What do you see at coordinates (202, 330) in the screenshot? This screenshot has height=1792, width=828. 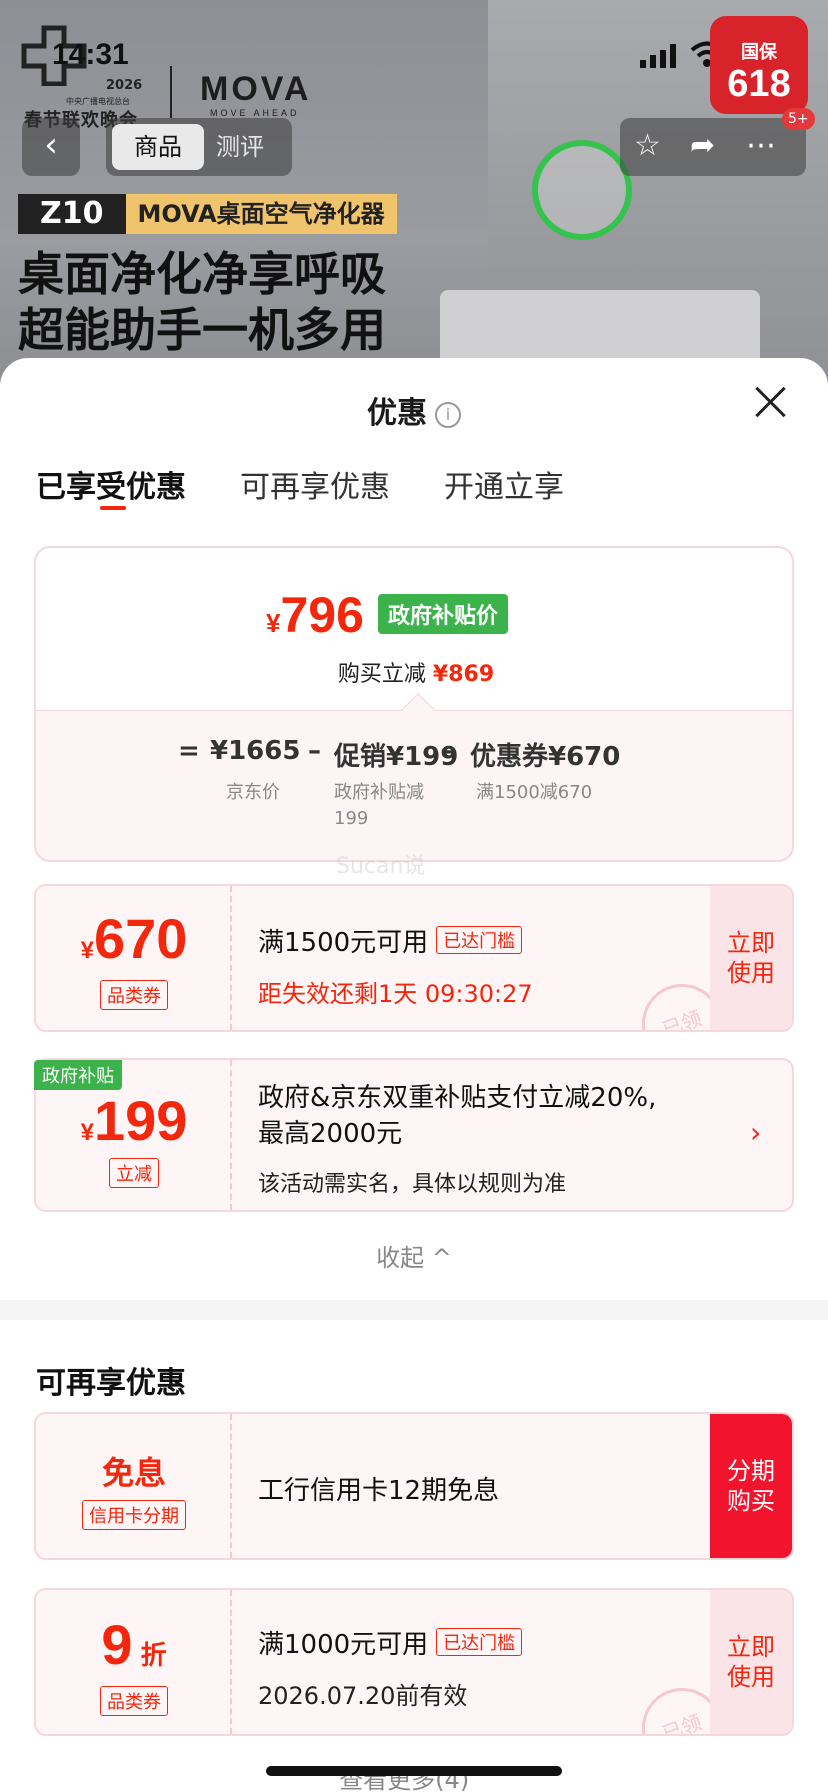 I see `headline-line-2: 超能助手一机多用` at bounding box center [202, 330].